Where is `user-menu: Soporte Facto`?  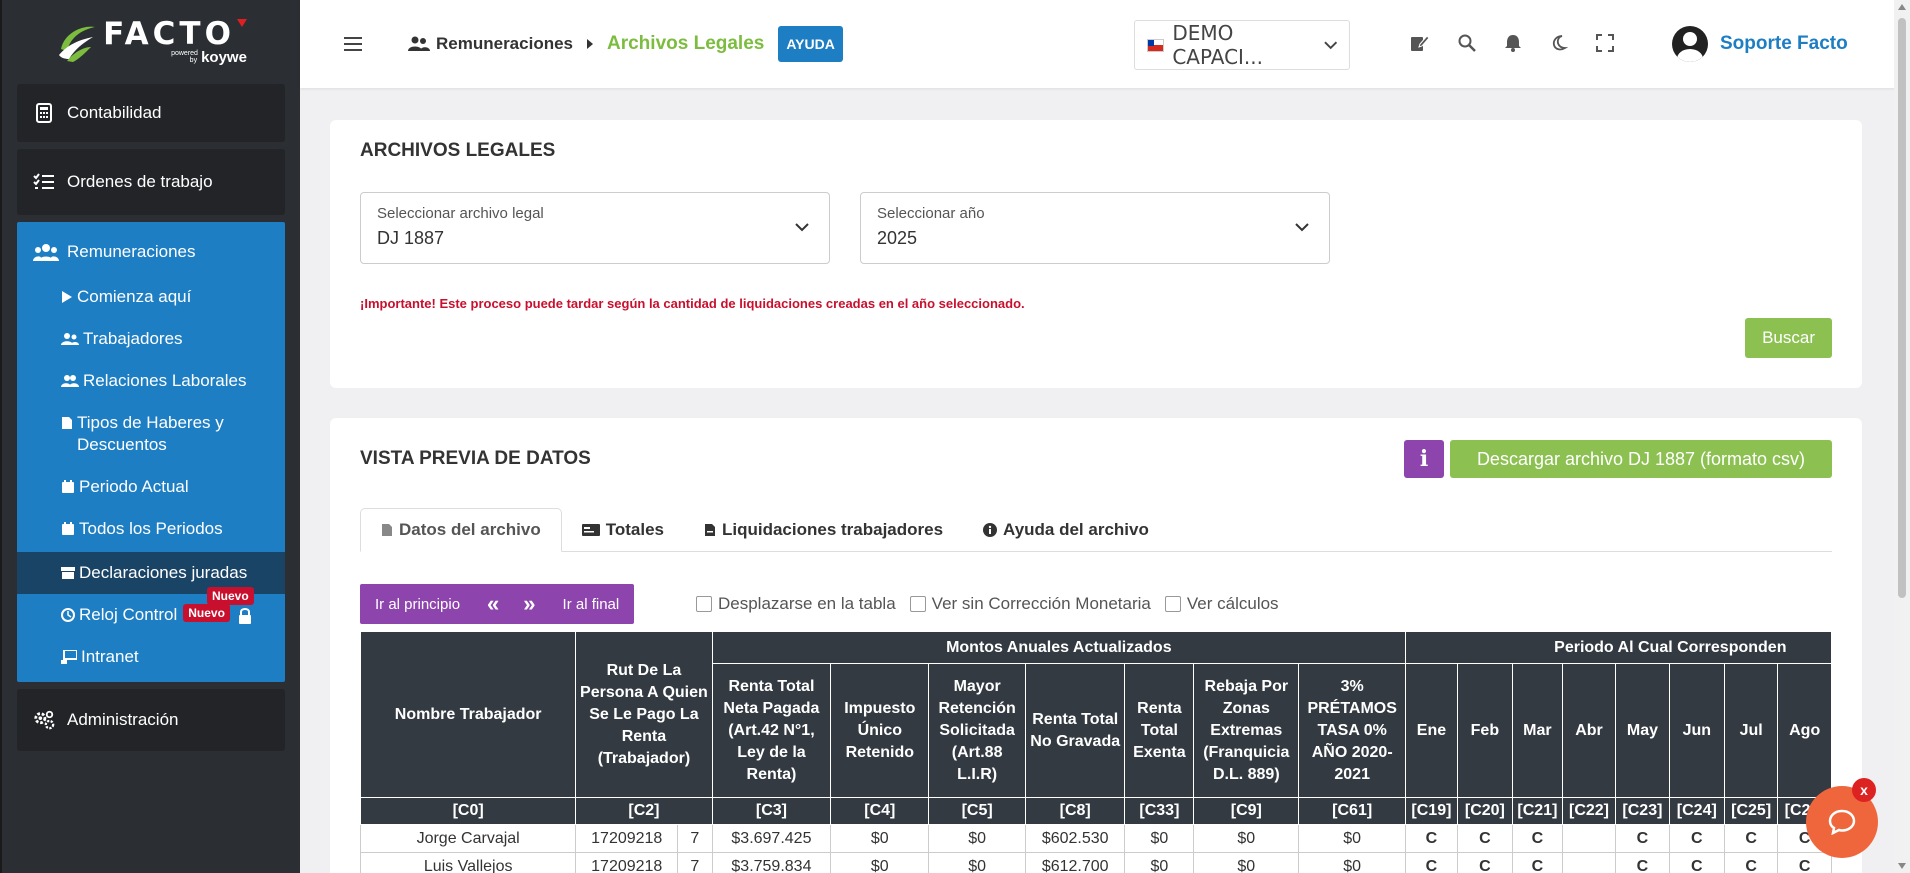 user-menu: Soporte Facto is located at coordinates (1760, 44).